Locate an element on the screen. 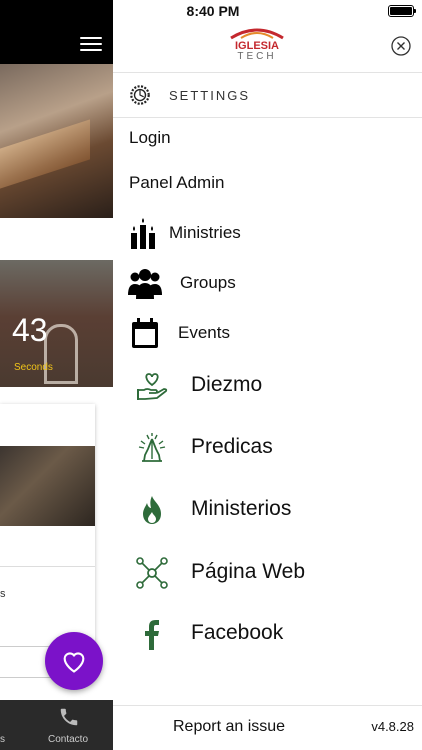 The width and height of the screenshot is (422, 750). close-icon is located at coordinates (401, 46).